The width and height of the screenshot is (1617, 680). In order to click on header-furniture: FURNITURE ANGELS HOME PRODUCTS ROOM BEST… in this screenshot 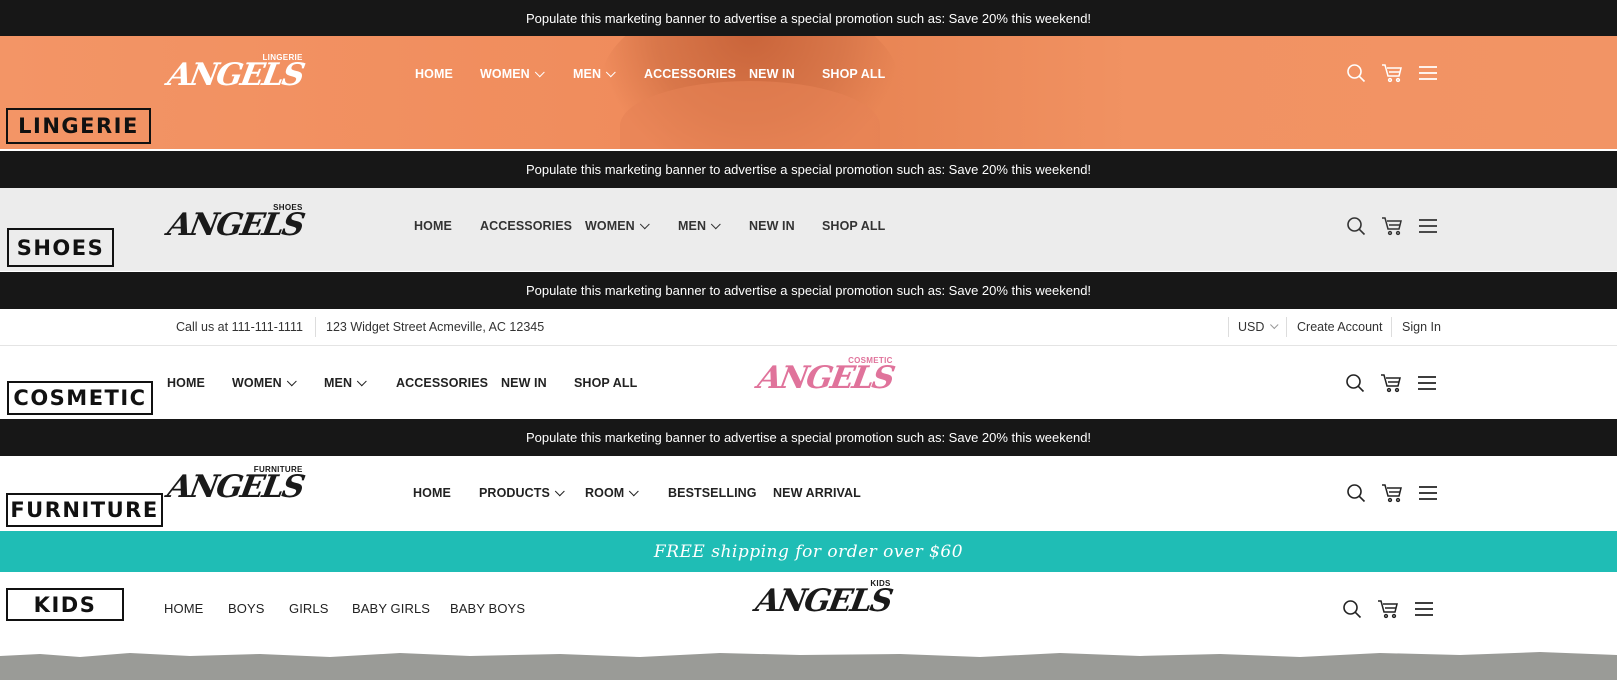, I will do `click(808, 493)`.